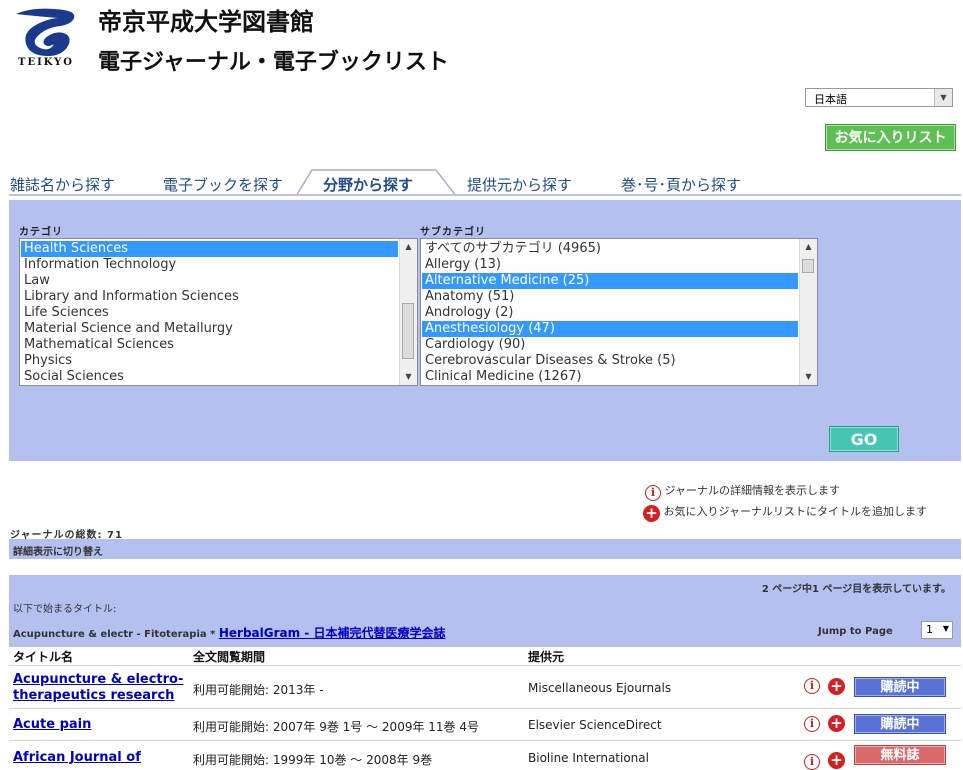 Image resolution: width=963 pixels, height=770 pixels. What do you see at coordinates (610, 329) in the screenshot?
I see `subcategory-option: Anesthesiology (47)` at bounding box center [610, 329].